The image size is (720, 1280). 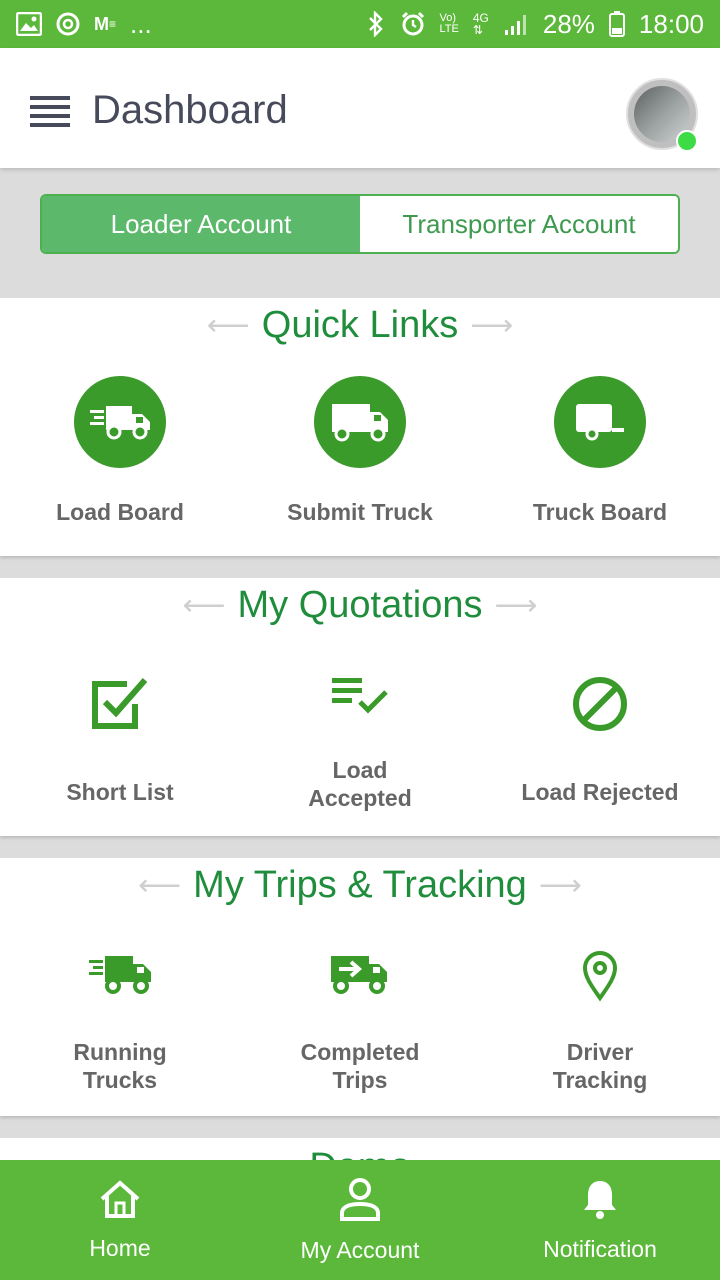 What do you see at coordinates (360, 1052) in the screenshot?
I see `item-label-line1: Completed` at bounding box center [360, 1052].